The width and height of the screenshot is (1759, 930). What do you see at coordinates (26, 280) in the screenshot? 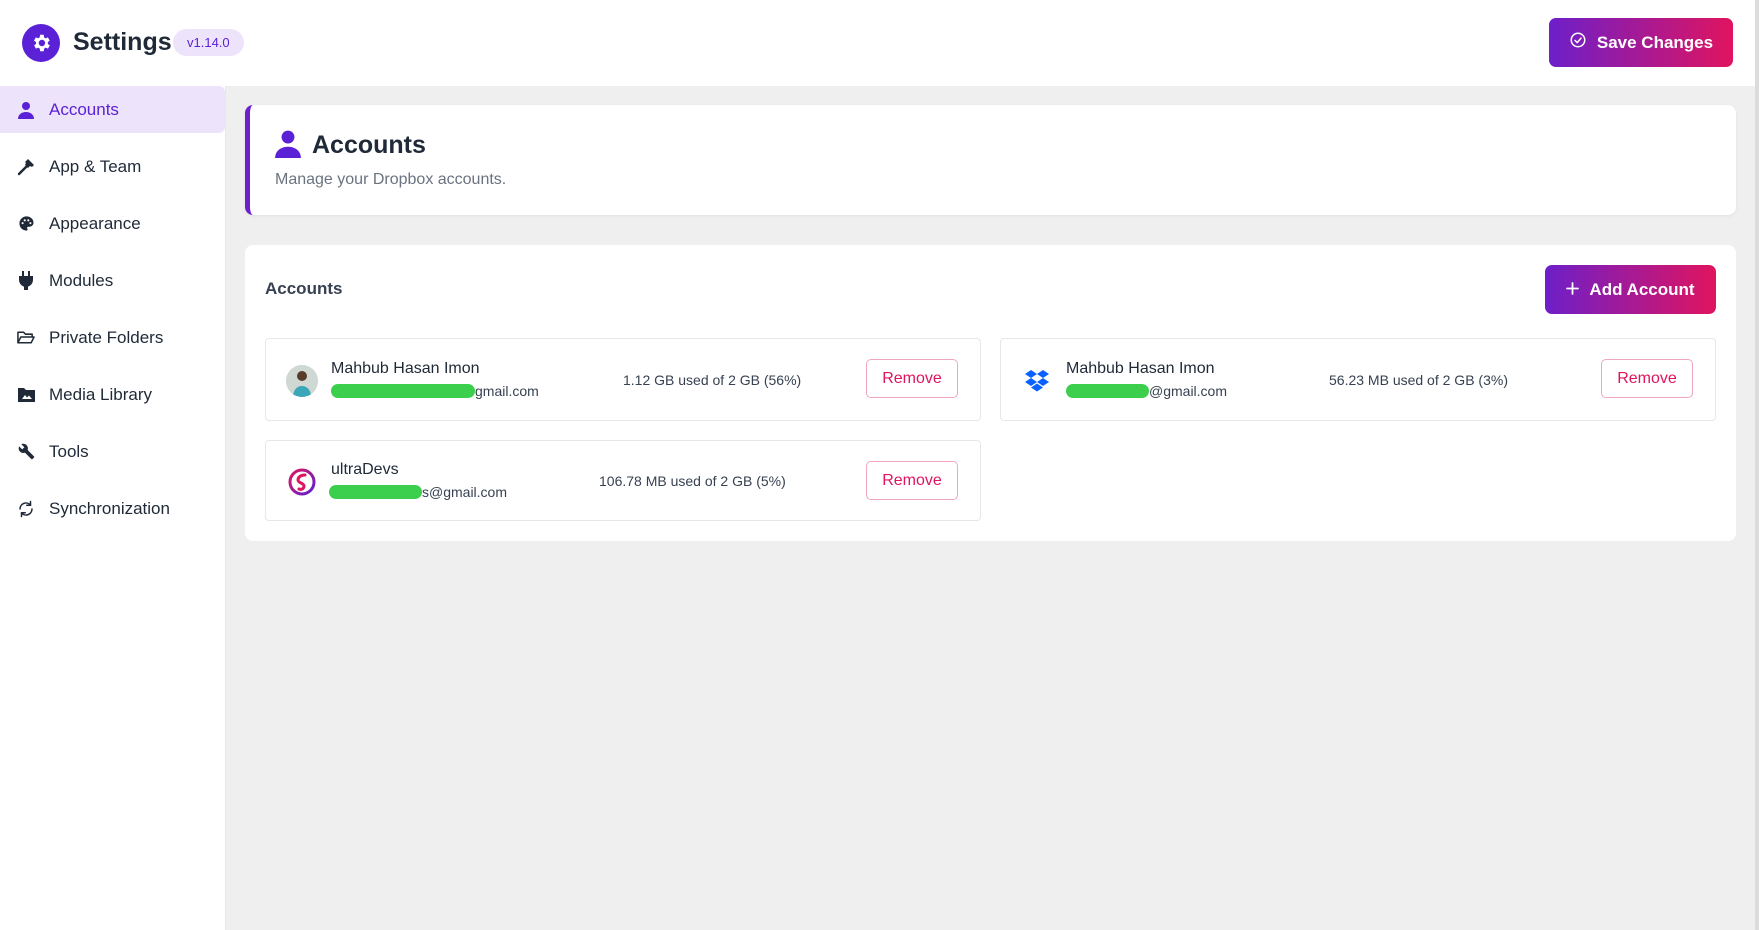
I see `plug-icon` at bounding box center [26, 280].